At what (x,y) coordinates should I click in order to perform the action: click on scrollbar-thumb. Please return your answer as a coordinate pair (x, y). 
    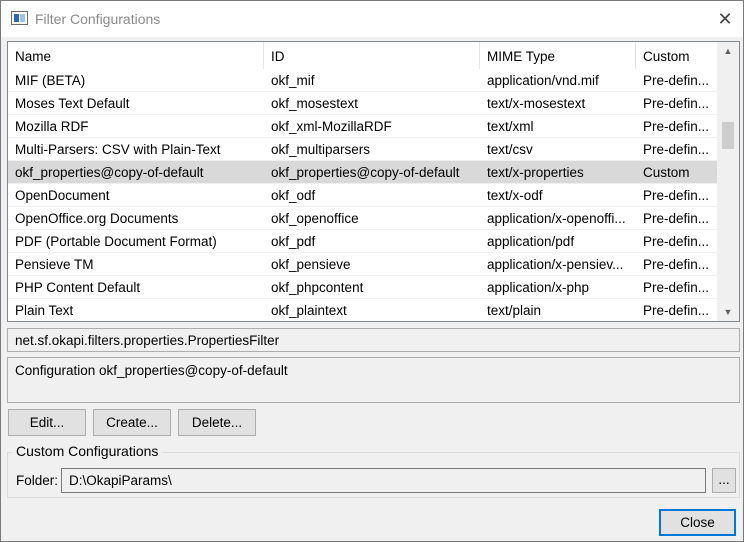
    Looking at the image, I should click on (728, 135).